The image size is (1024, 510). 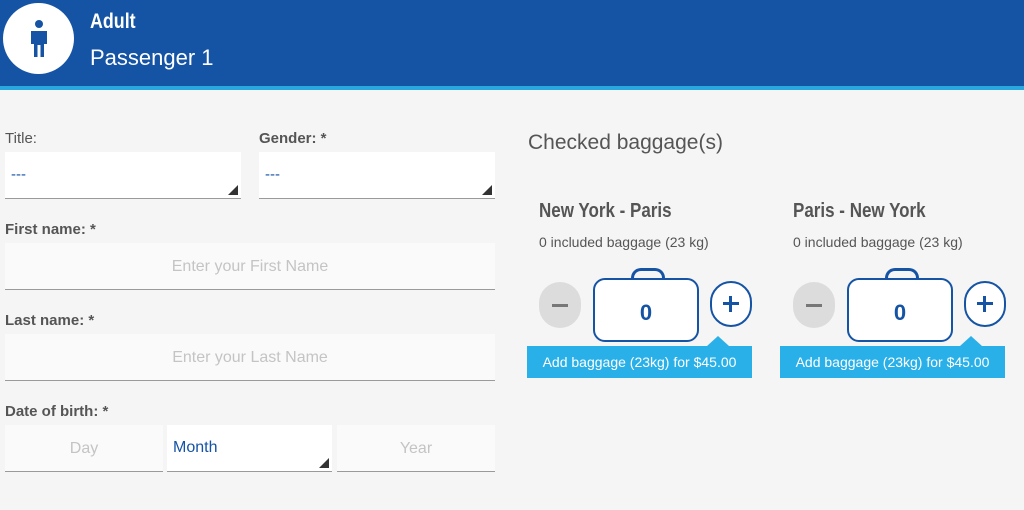 I want to click on gender-label: Gender: *, so click(x=293, y=138).